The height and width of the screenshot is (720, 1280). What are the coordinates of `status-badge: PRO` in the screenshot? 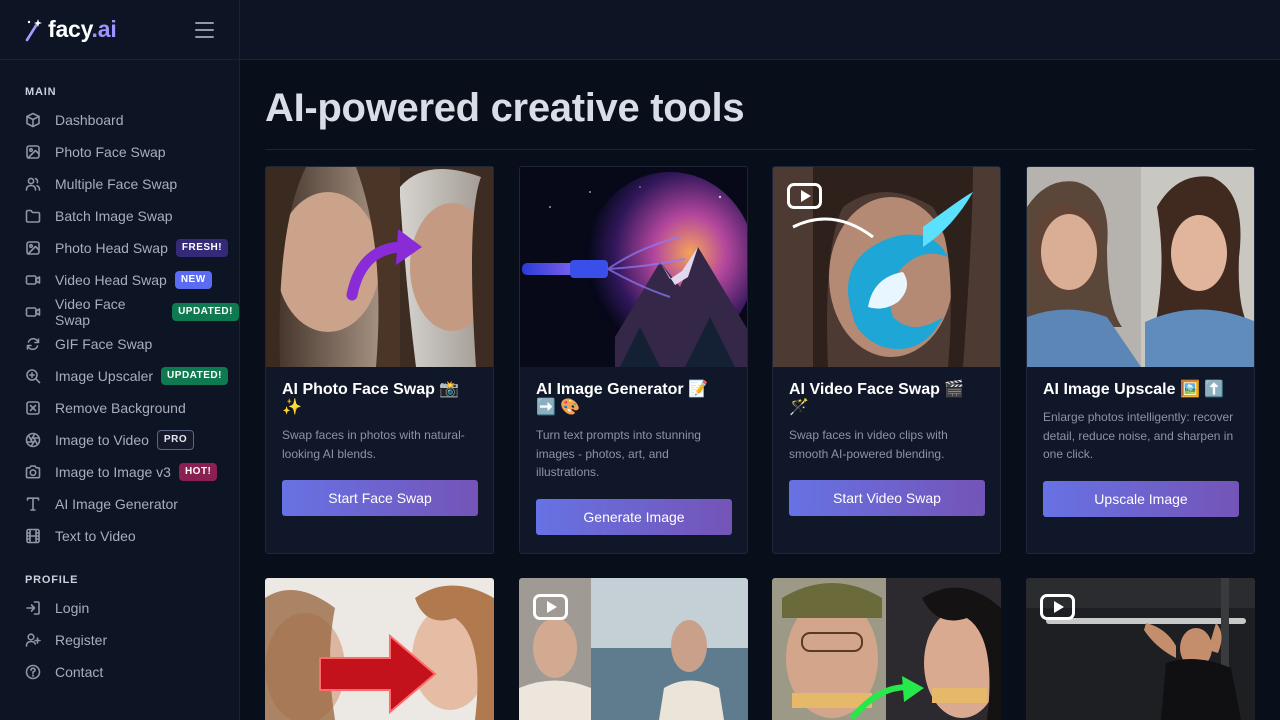 It's located at (175, 440).